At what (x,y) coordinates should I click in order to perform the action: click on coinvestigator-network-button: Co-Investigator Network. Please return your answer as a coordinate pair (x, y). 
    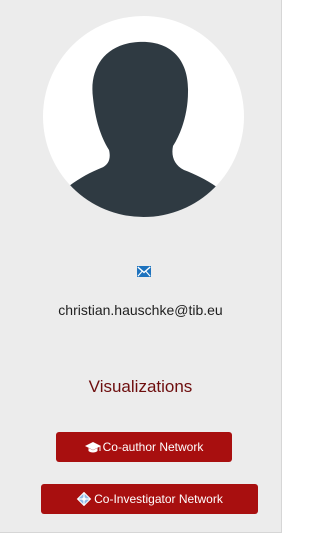
    Looking at the image, I should click on (149, 499).